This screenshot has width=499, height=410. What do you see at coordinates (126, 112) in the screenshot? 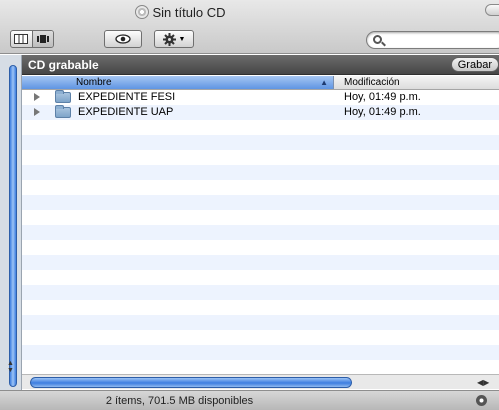
I see `file-name: EXPEDIENTE UAP` at bounding box center [126, 112].